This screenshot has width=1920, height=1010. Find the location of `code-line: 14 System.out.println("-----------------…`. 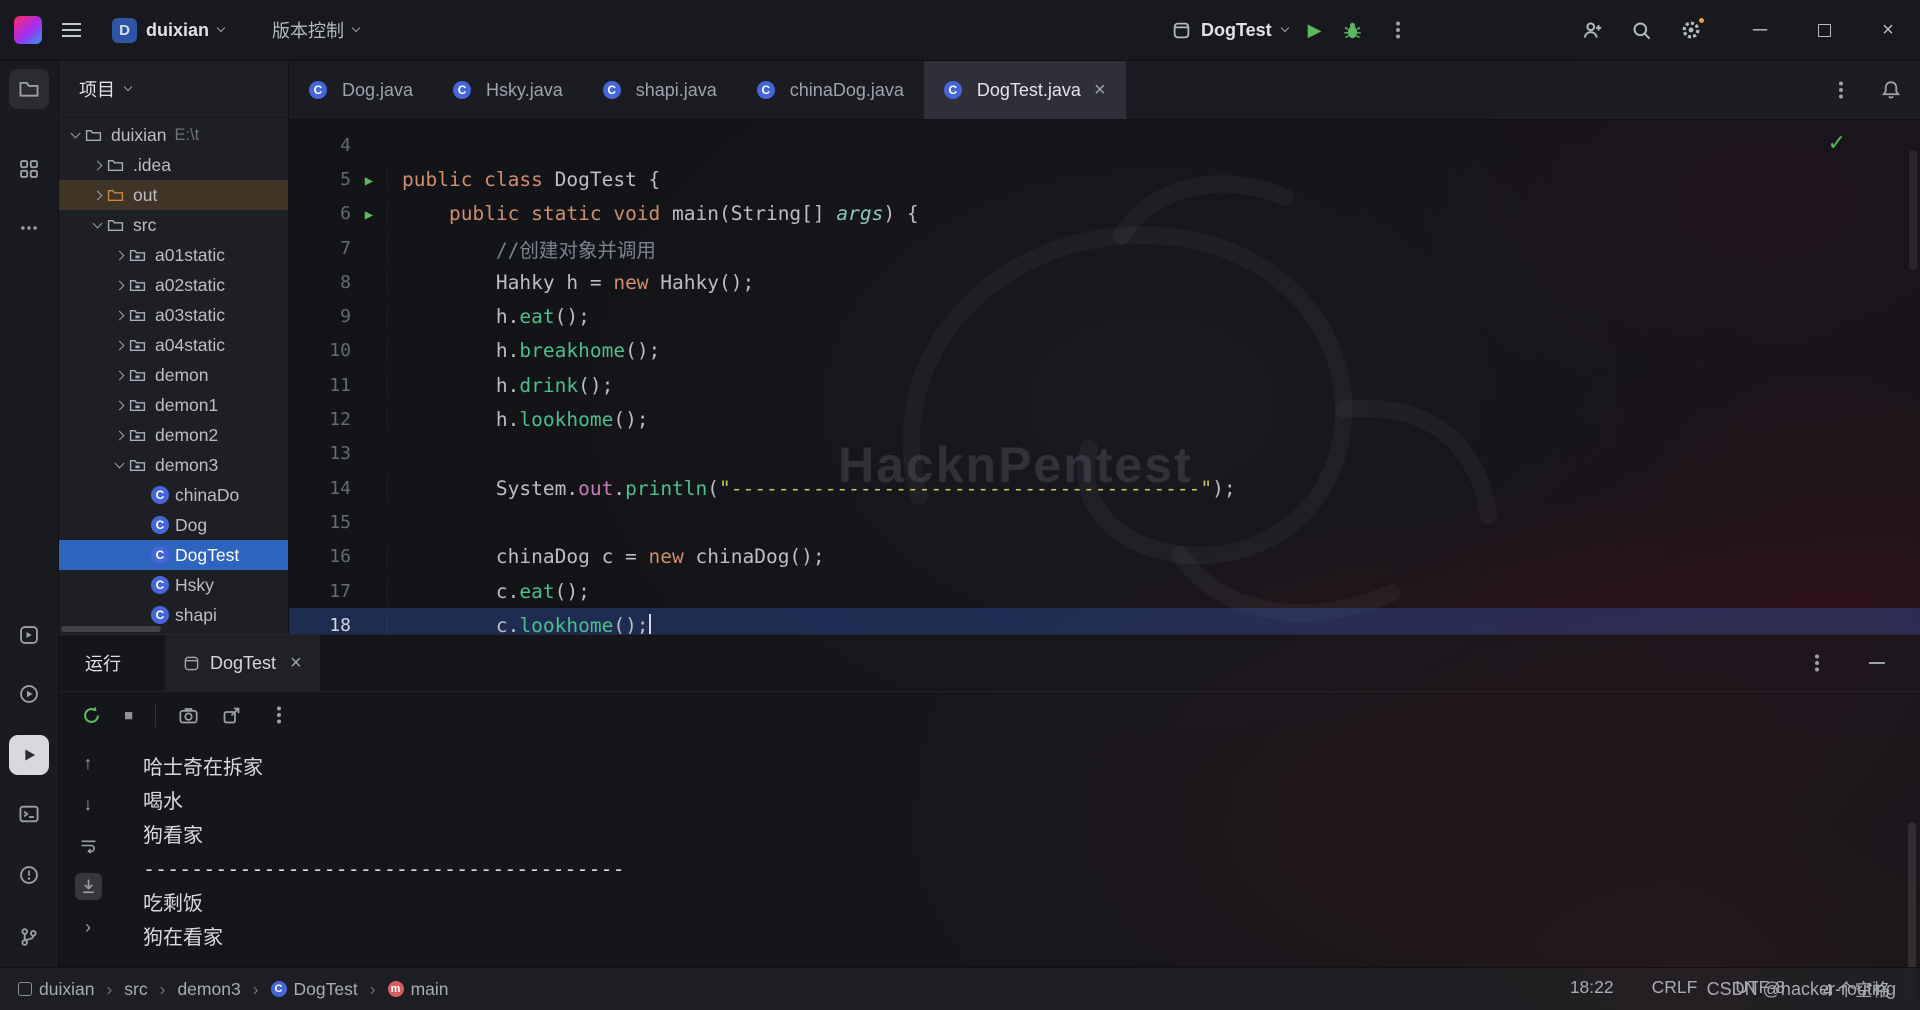

code-line: 14 System.out.println("-----------------… is located at coordinates (1104, 488).